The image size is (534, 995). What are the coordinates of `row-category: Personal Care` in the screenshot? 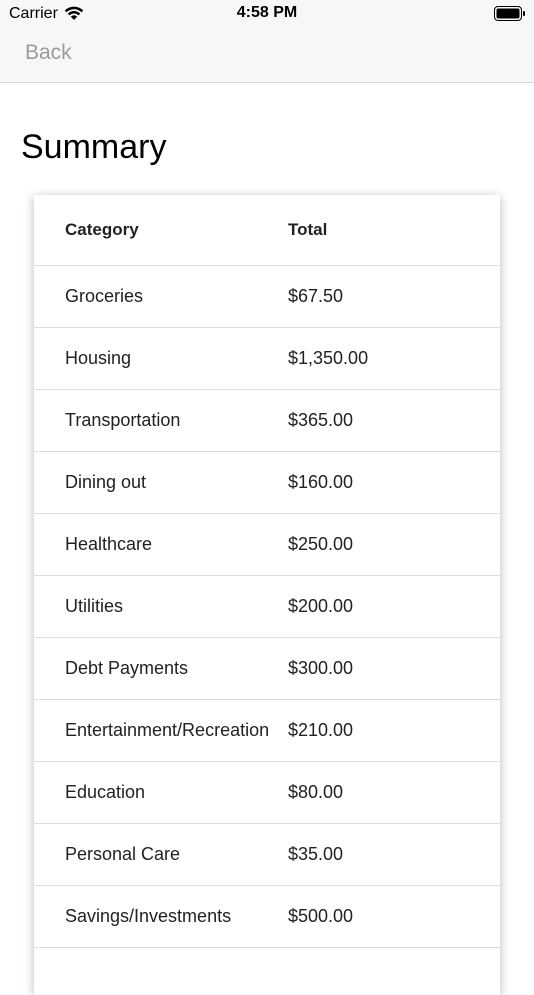 It's located at (123, 854).